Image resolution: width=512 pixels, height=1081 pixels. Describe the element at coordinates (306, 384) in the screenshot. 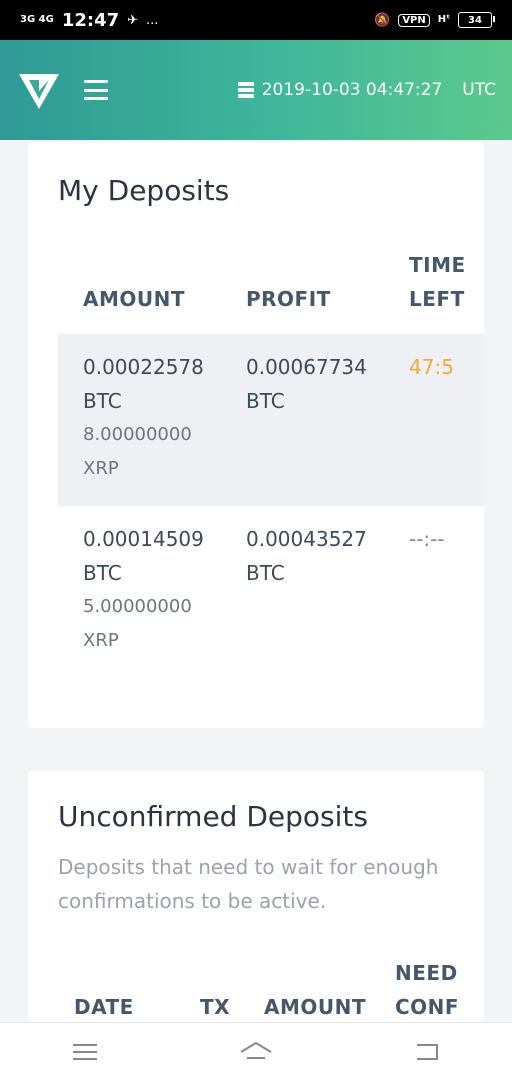

I see `deposit-profit: 0.00067734 BTC` at that location.